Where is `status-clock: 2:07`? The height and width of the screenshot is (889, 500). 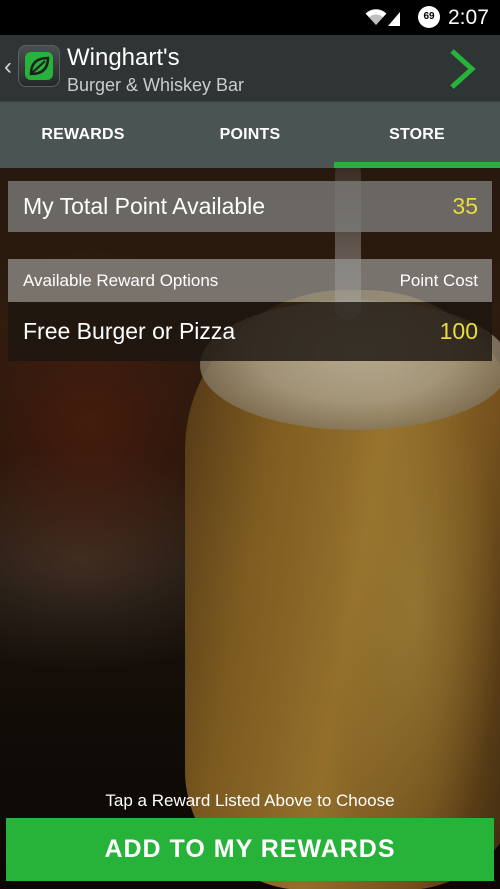
status-clock: 2:07 is located at coordinates (468, 17).